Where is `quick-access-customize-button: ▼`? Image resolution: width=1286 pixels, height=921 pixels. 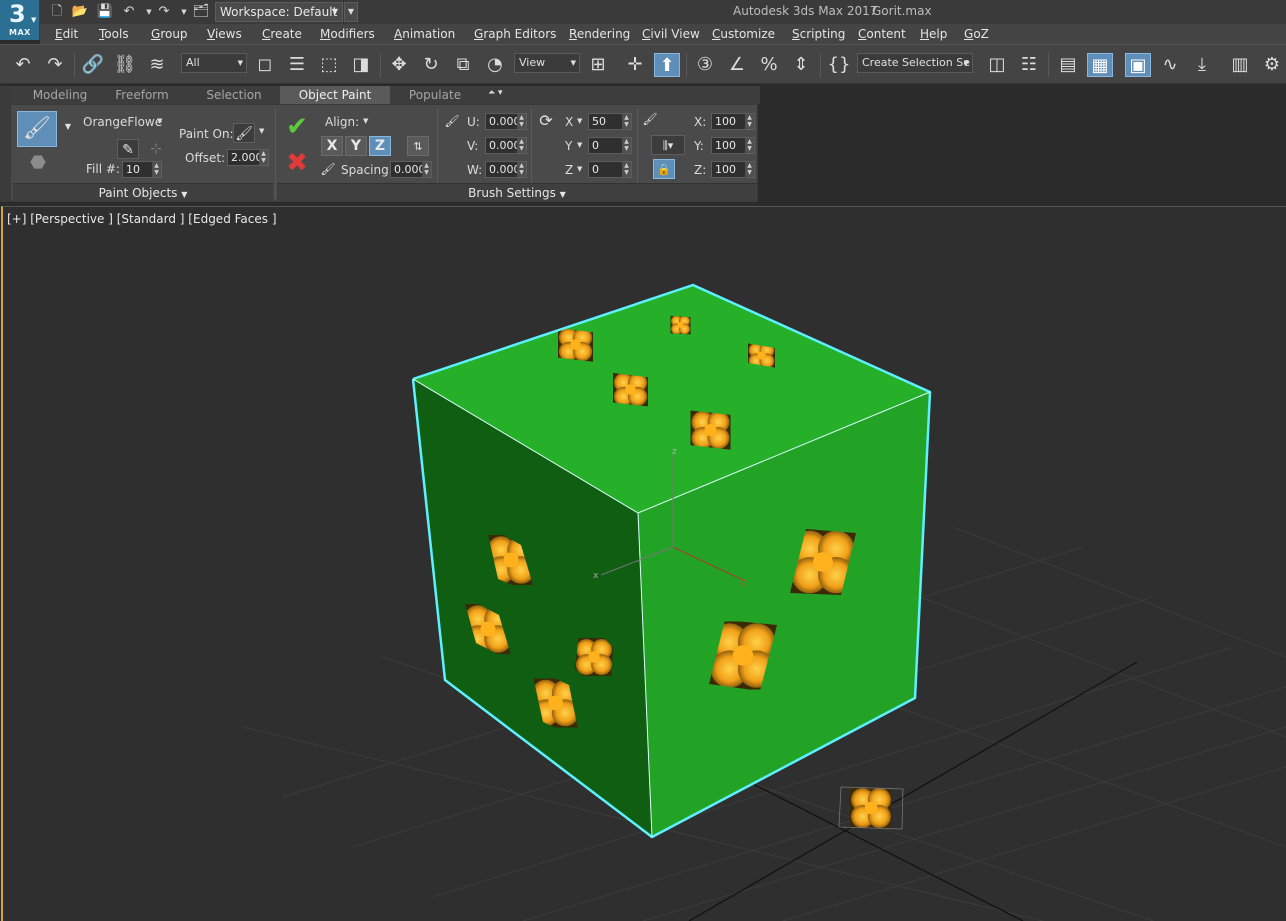 quick-access-customize-button: ▼ is located at coordinates (351, 12).